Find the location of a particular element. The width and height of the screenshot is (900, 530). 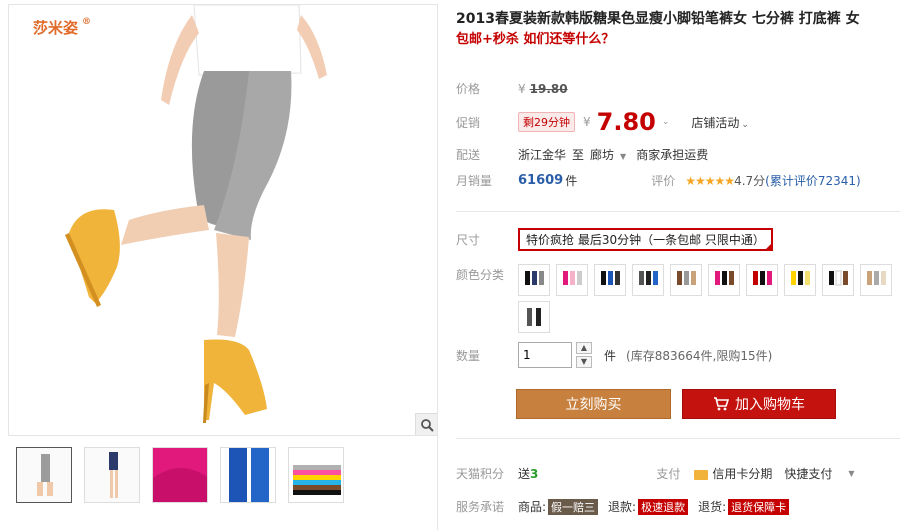

original-price: 19.80 is located at coordinates (548, 88).